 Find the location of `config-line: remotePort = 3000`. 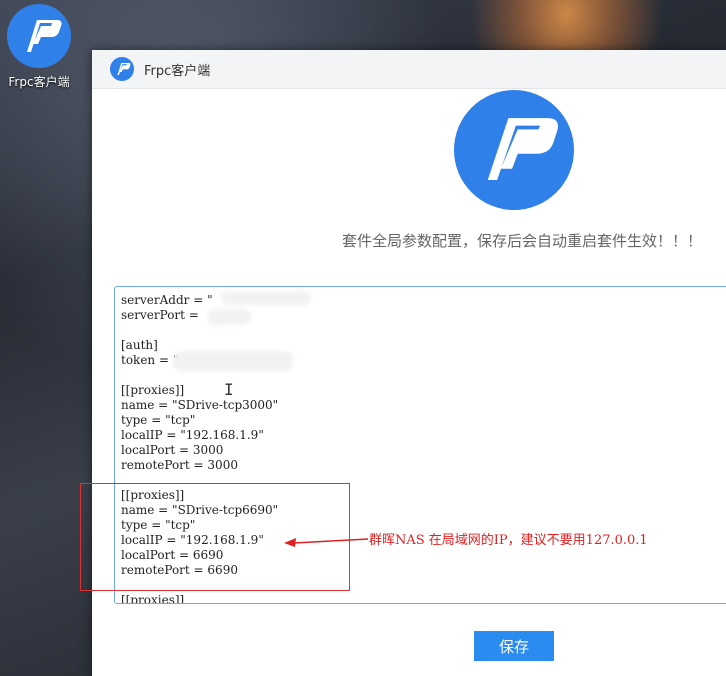

config-line: remotePort = 3000 is located at coordinates (179, 465).